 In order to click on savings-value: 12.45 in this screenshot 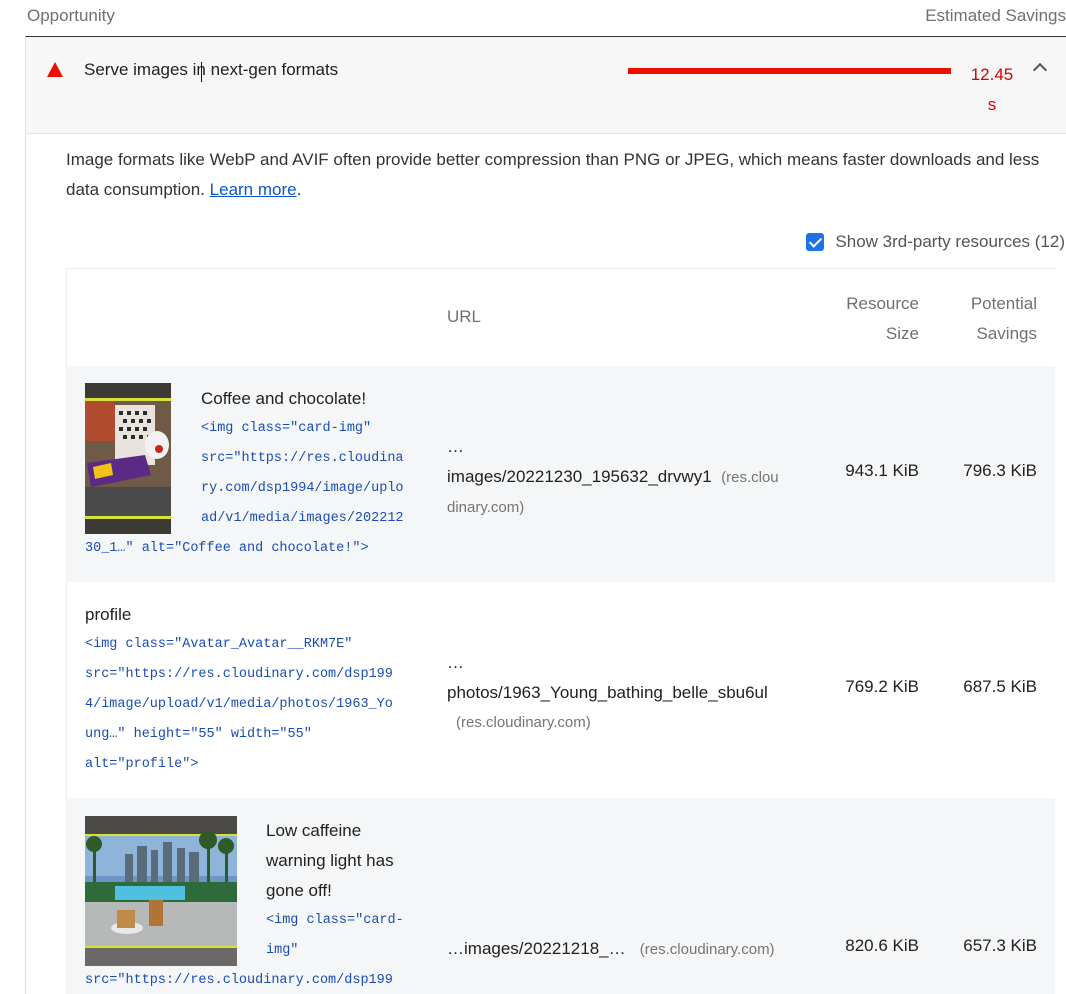, I will do `click(992, 74)`.